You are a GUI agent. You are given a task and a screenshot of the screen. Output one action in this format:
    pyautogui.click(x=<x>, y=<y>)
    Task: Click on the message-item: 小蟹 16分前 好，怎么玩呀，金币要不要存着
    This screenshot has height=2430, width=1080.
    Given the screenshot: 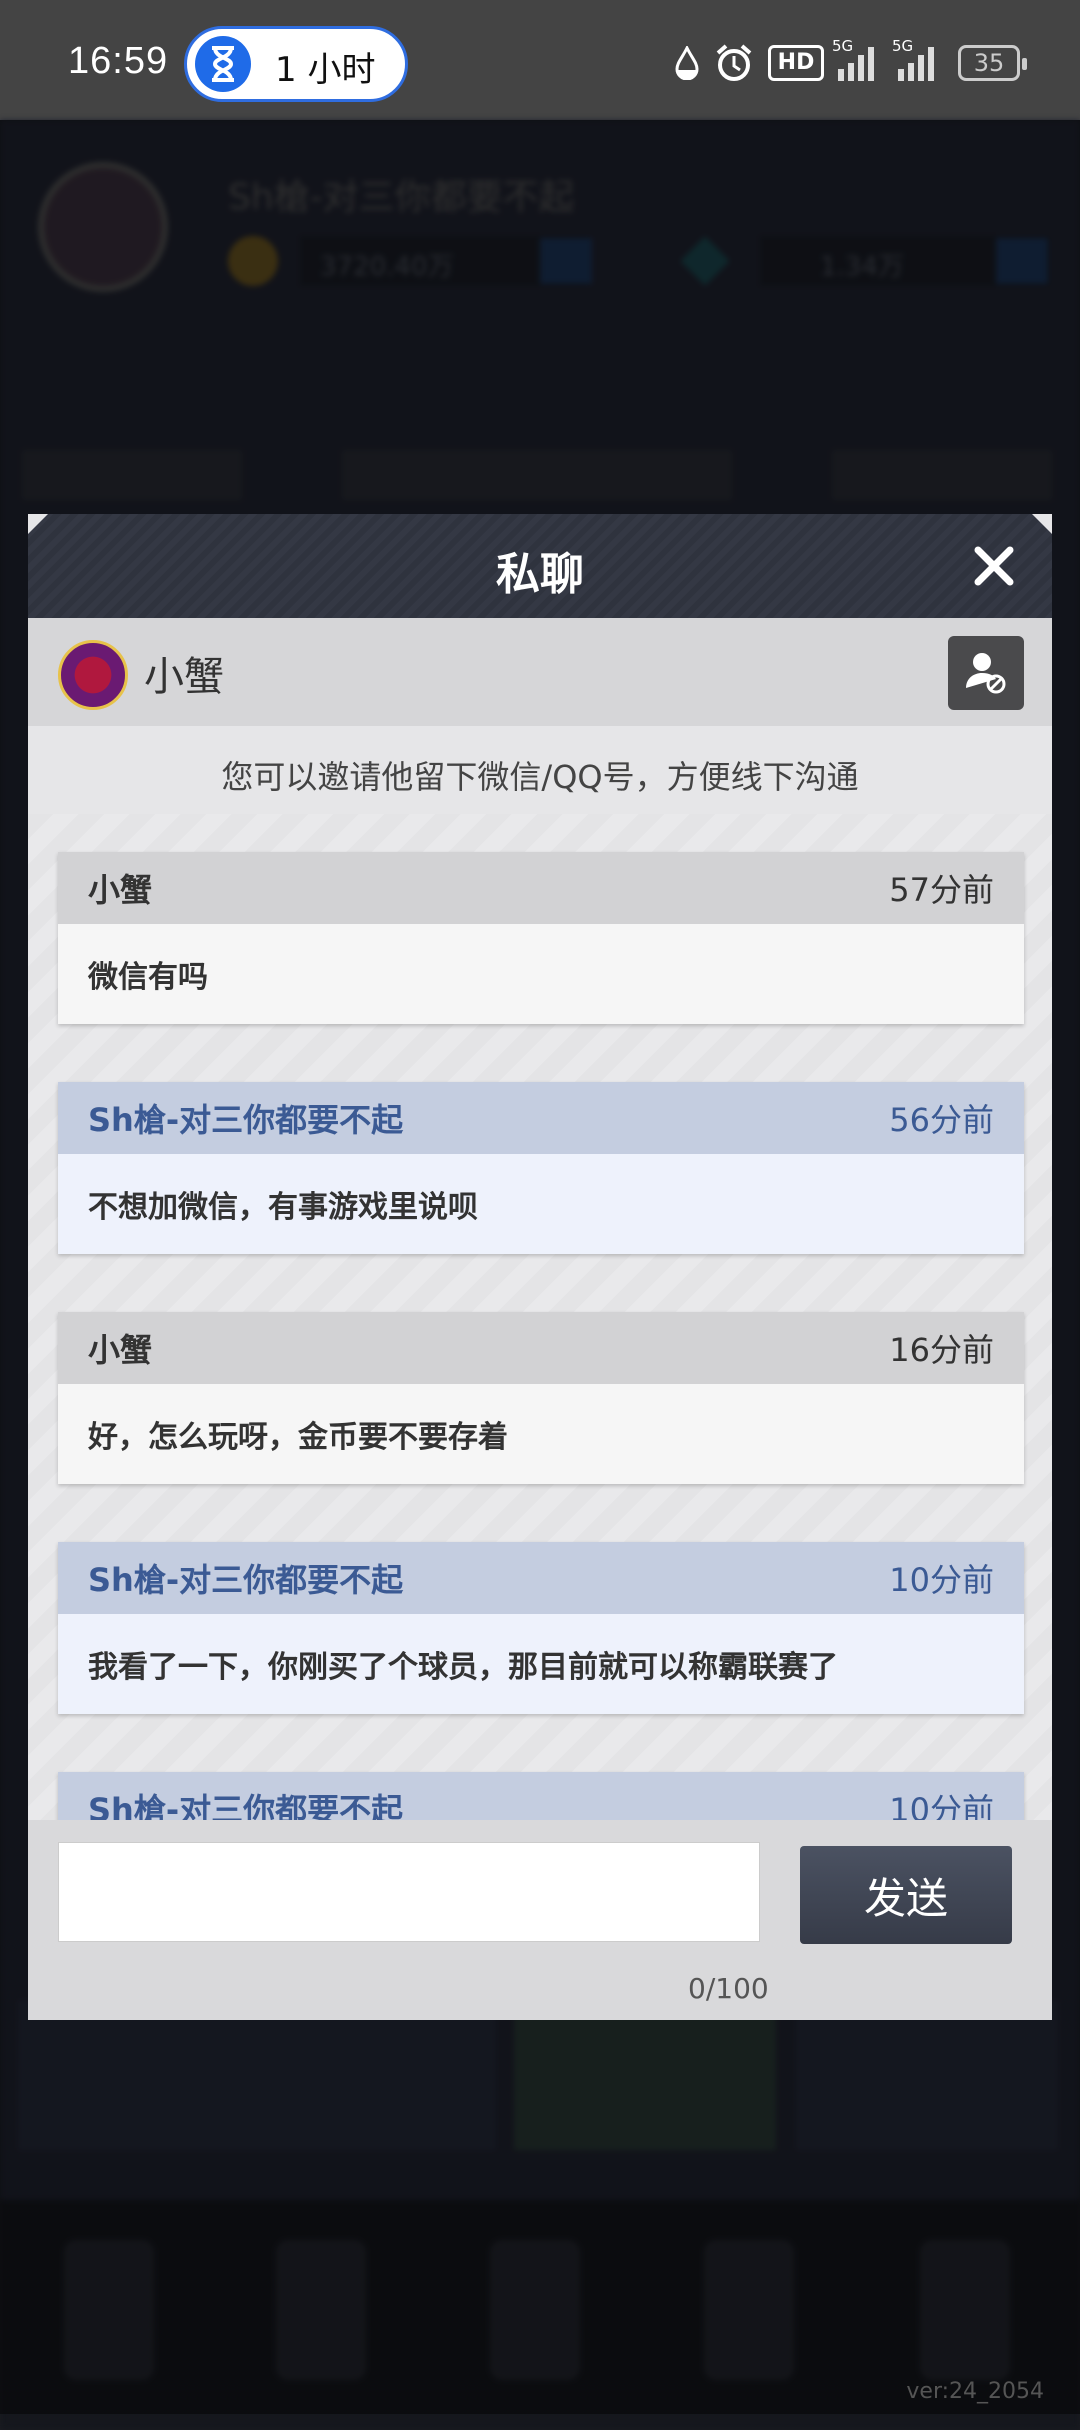 What is the action you would take?
    pyautogui.click(x=541, y=1398)
    